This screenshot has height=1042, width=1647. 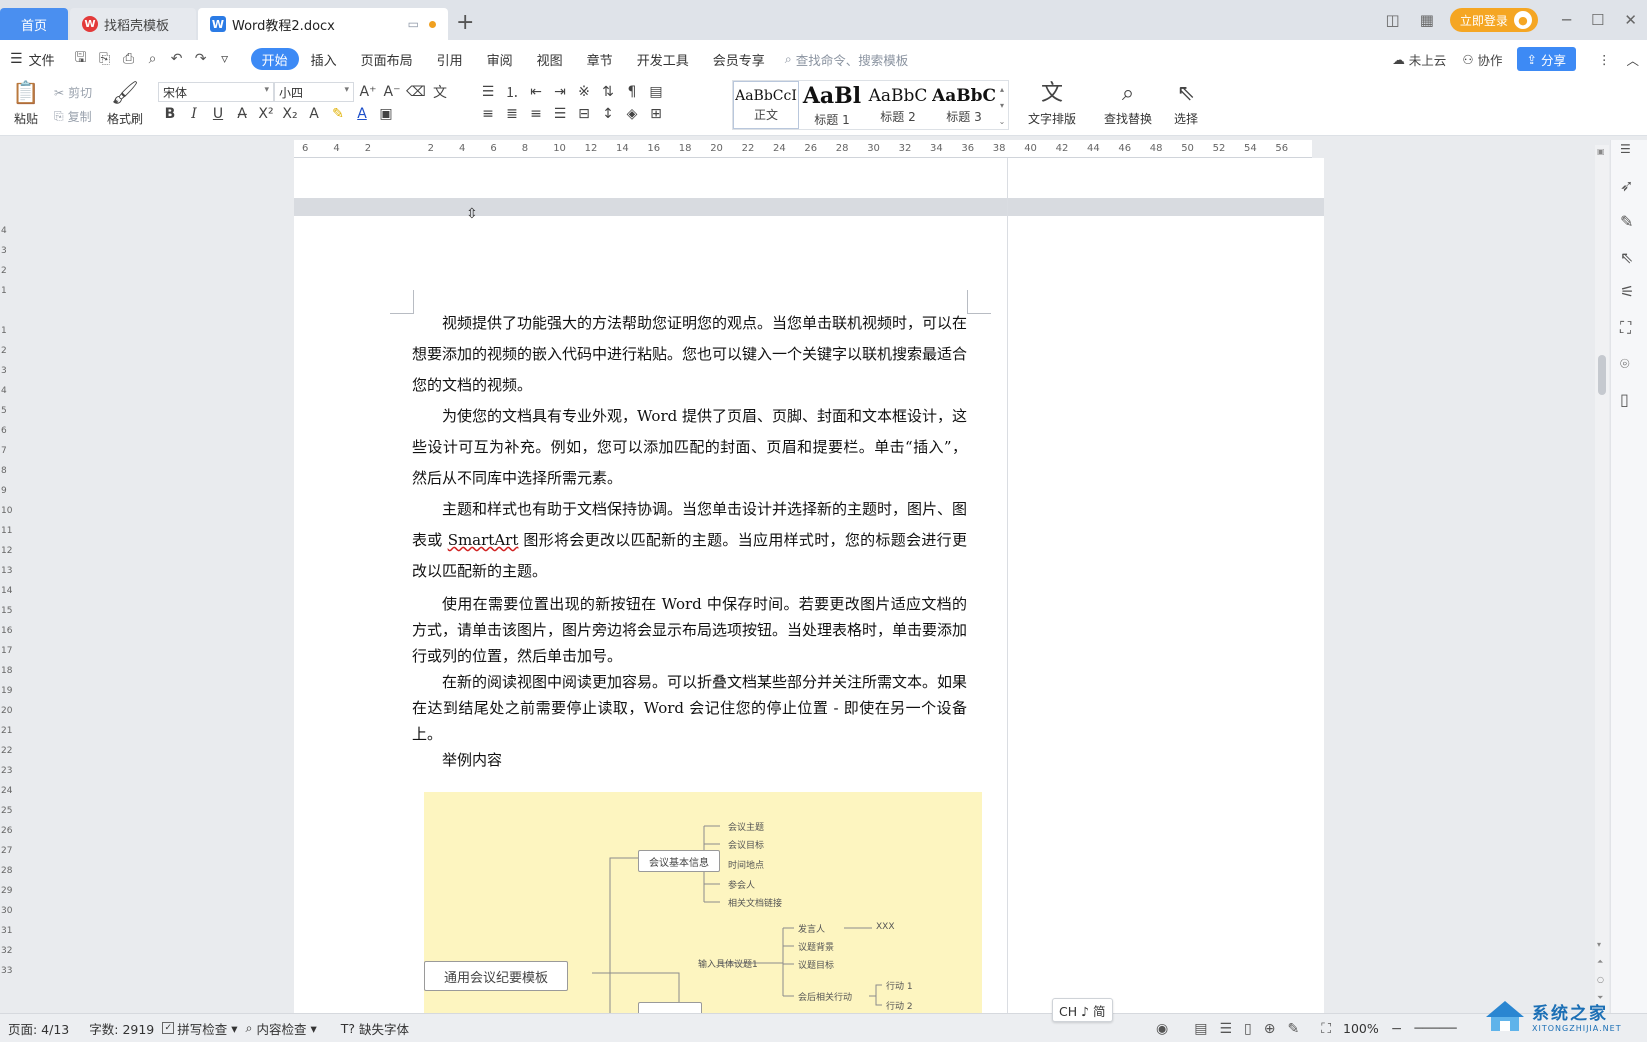 What do you see at coordinates (324, 59) in the screenshot?
I see `menu-tab-insert: 插入` at bounding box center [324, 59].